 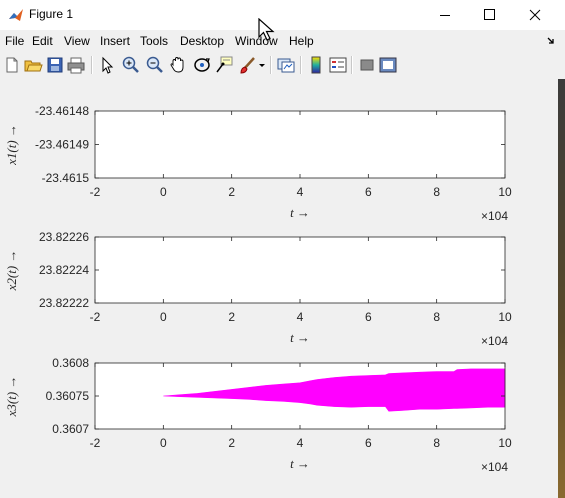 What do you see at coordinates (202, 65) in the screenshot?
I see `rotate-3d-icon` at bounding box center [202, 65].